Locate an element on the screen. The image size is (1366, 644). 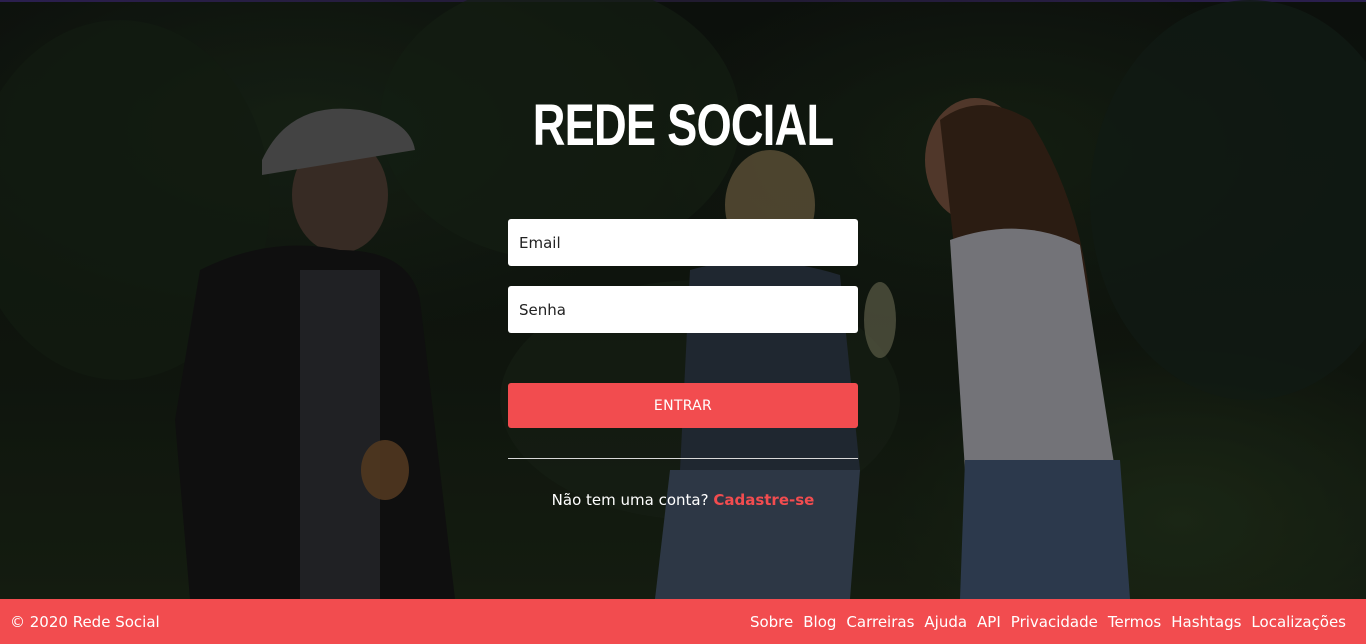
brand-title: REDE SOCIAL is located at coordinates (683, 125).